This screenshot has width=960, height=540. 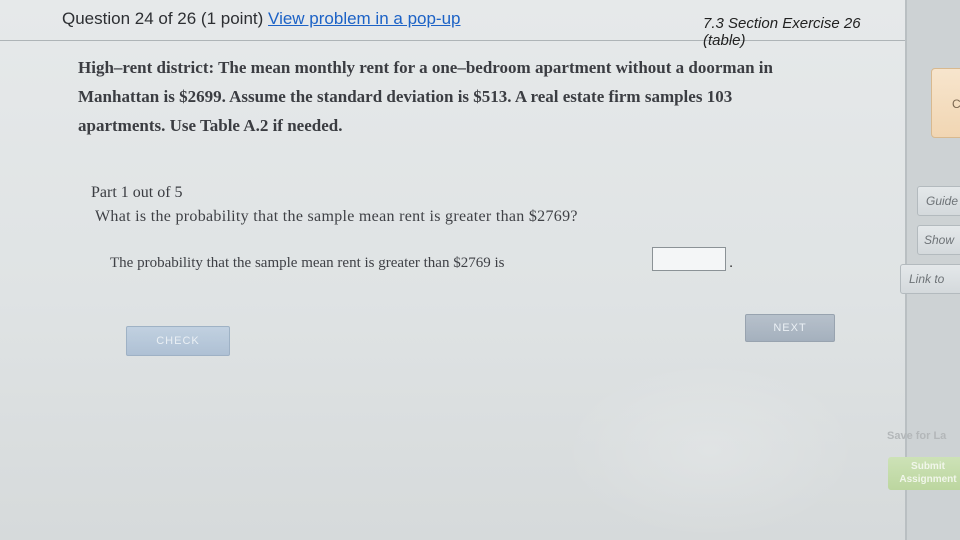 I want to click on next-button: NEXT, so click(x=790, y=328).